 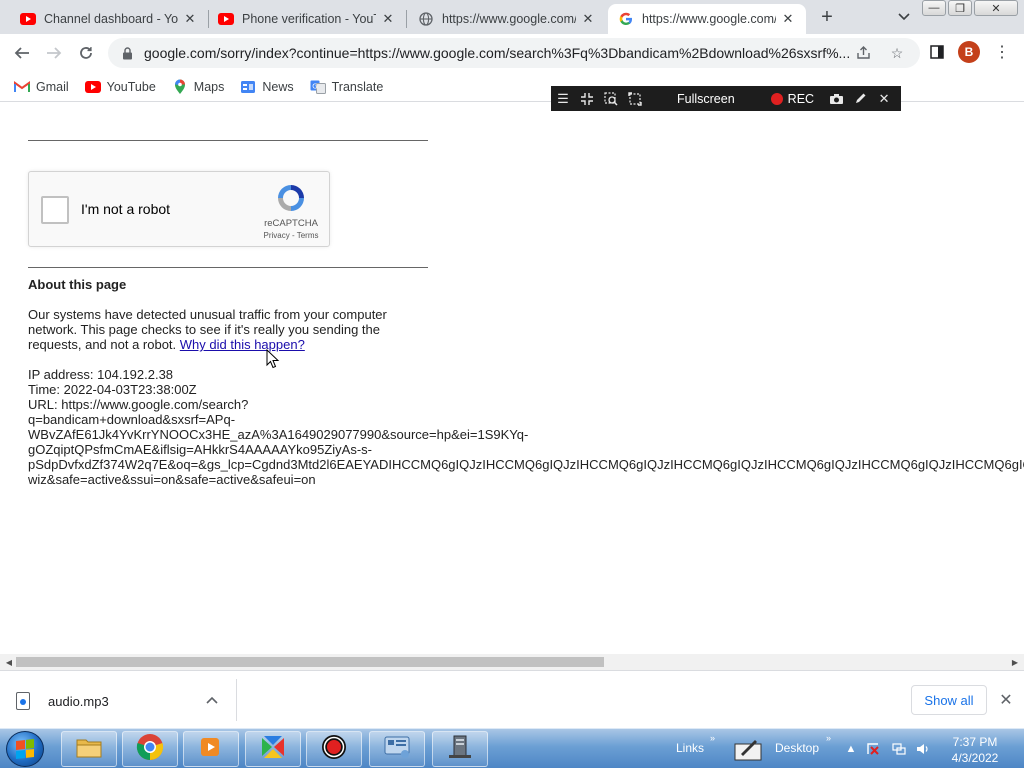 What do you see at coordinates (273, 358) in the screenshot?
I see `mouse-cursor-icon` at bounding box center [273, 358].